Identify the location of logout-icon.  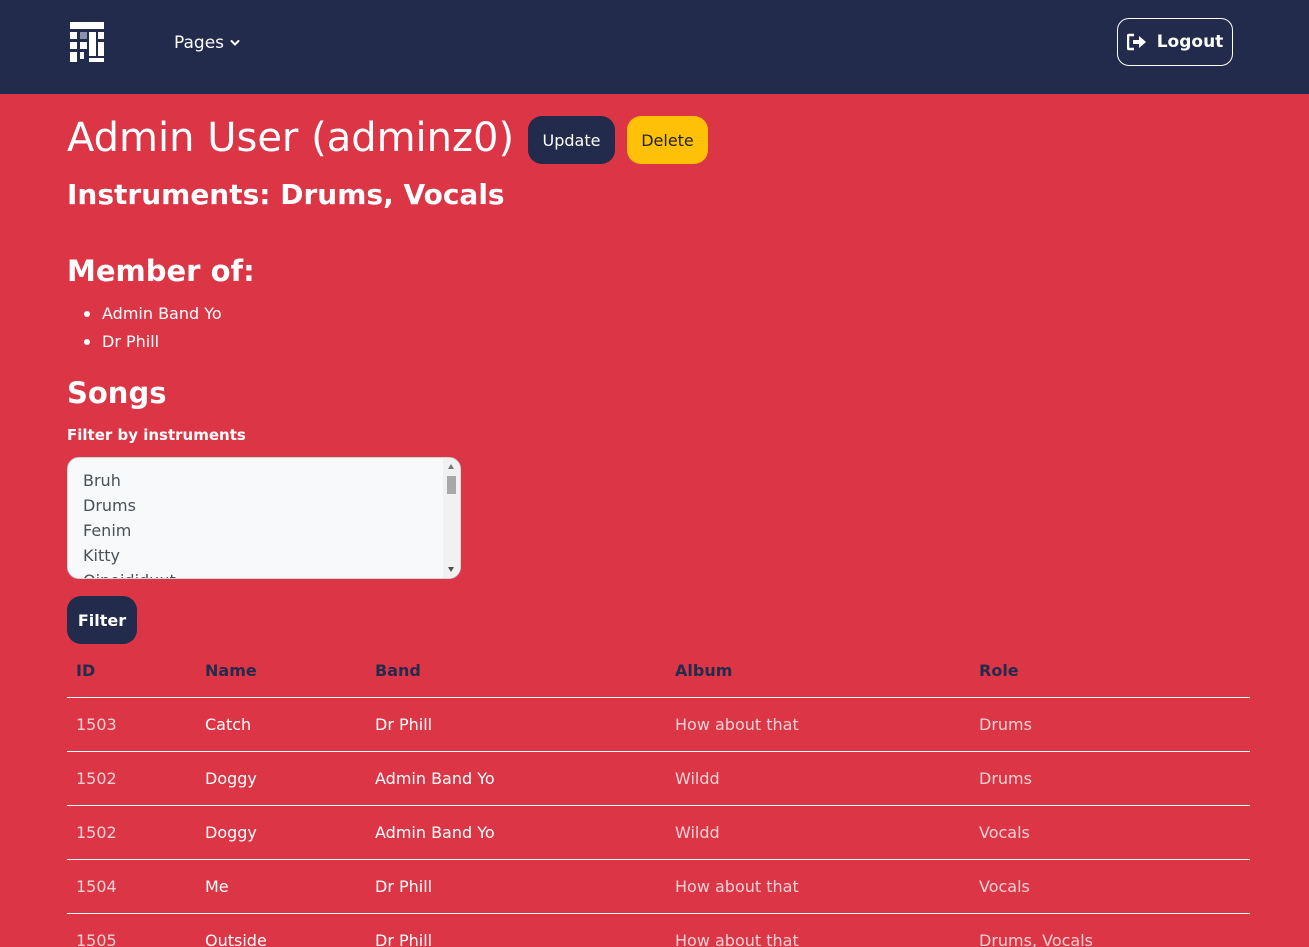
(1136, 42).